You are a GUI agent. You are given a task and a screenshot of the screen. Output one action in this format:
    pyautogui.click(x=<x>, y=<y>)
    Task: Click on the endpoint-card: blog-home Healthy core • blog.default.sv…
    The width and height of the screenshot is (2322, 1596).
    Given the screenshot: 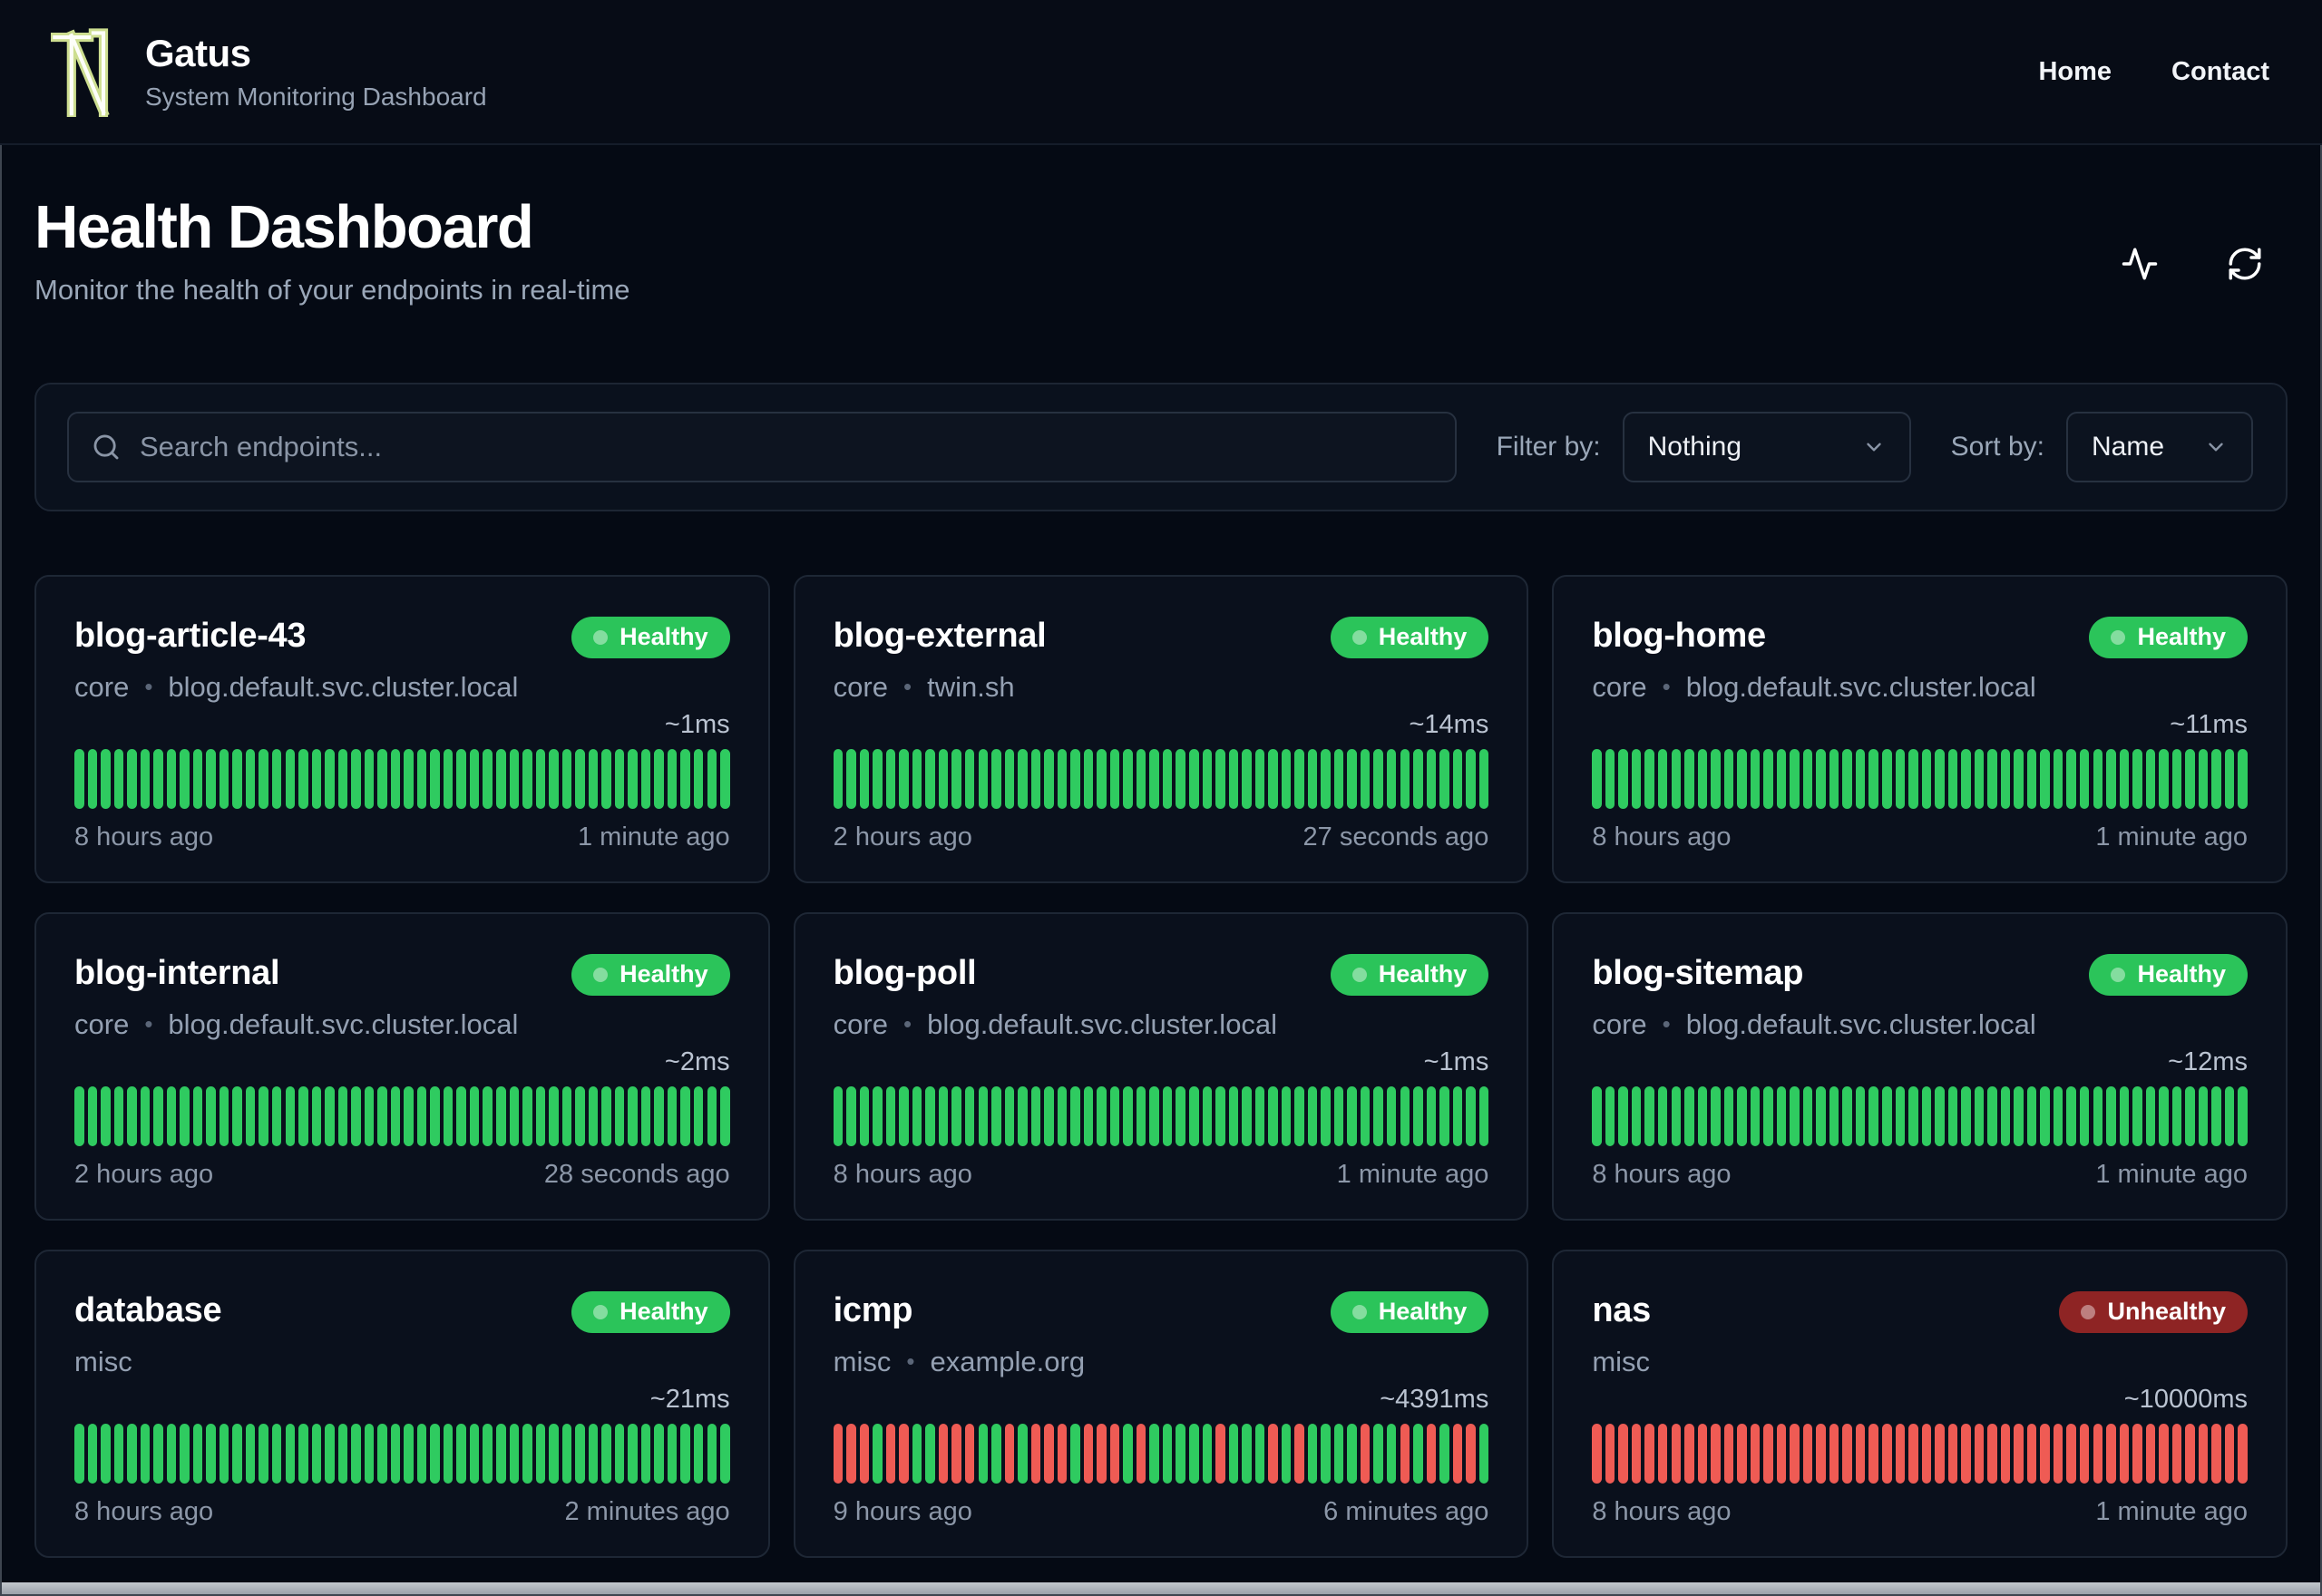 What is the action you would take?
    pyautogui.click(x=1920, y=728)
    